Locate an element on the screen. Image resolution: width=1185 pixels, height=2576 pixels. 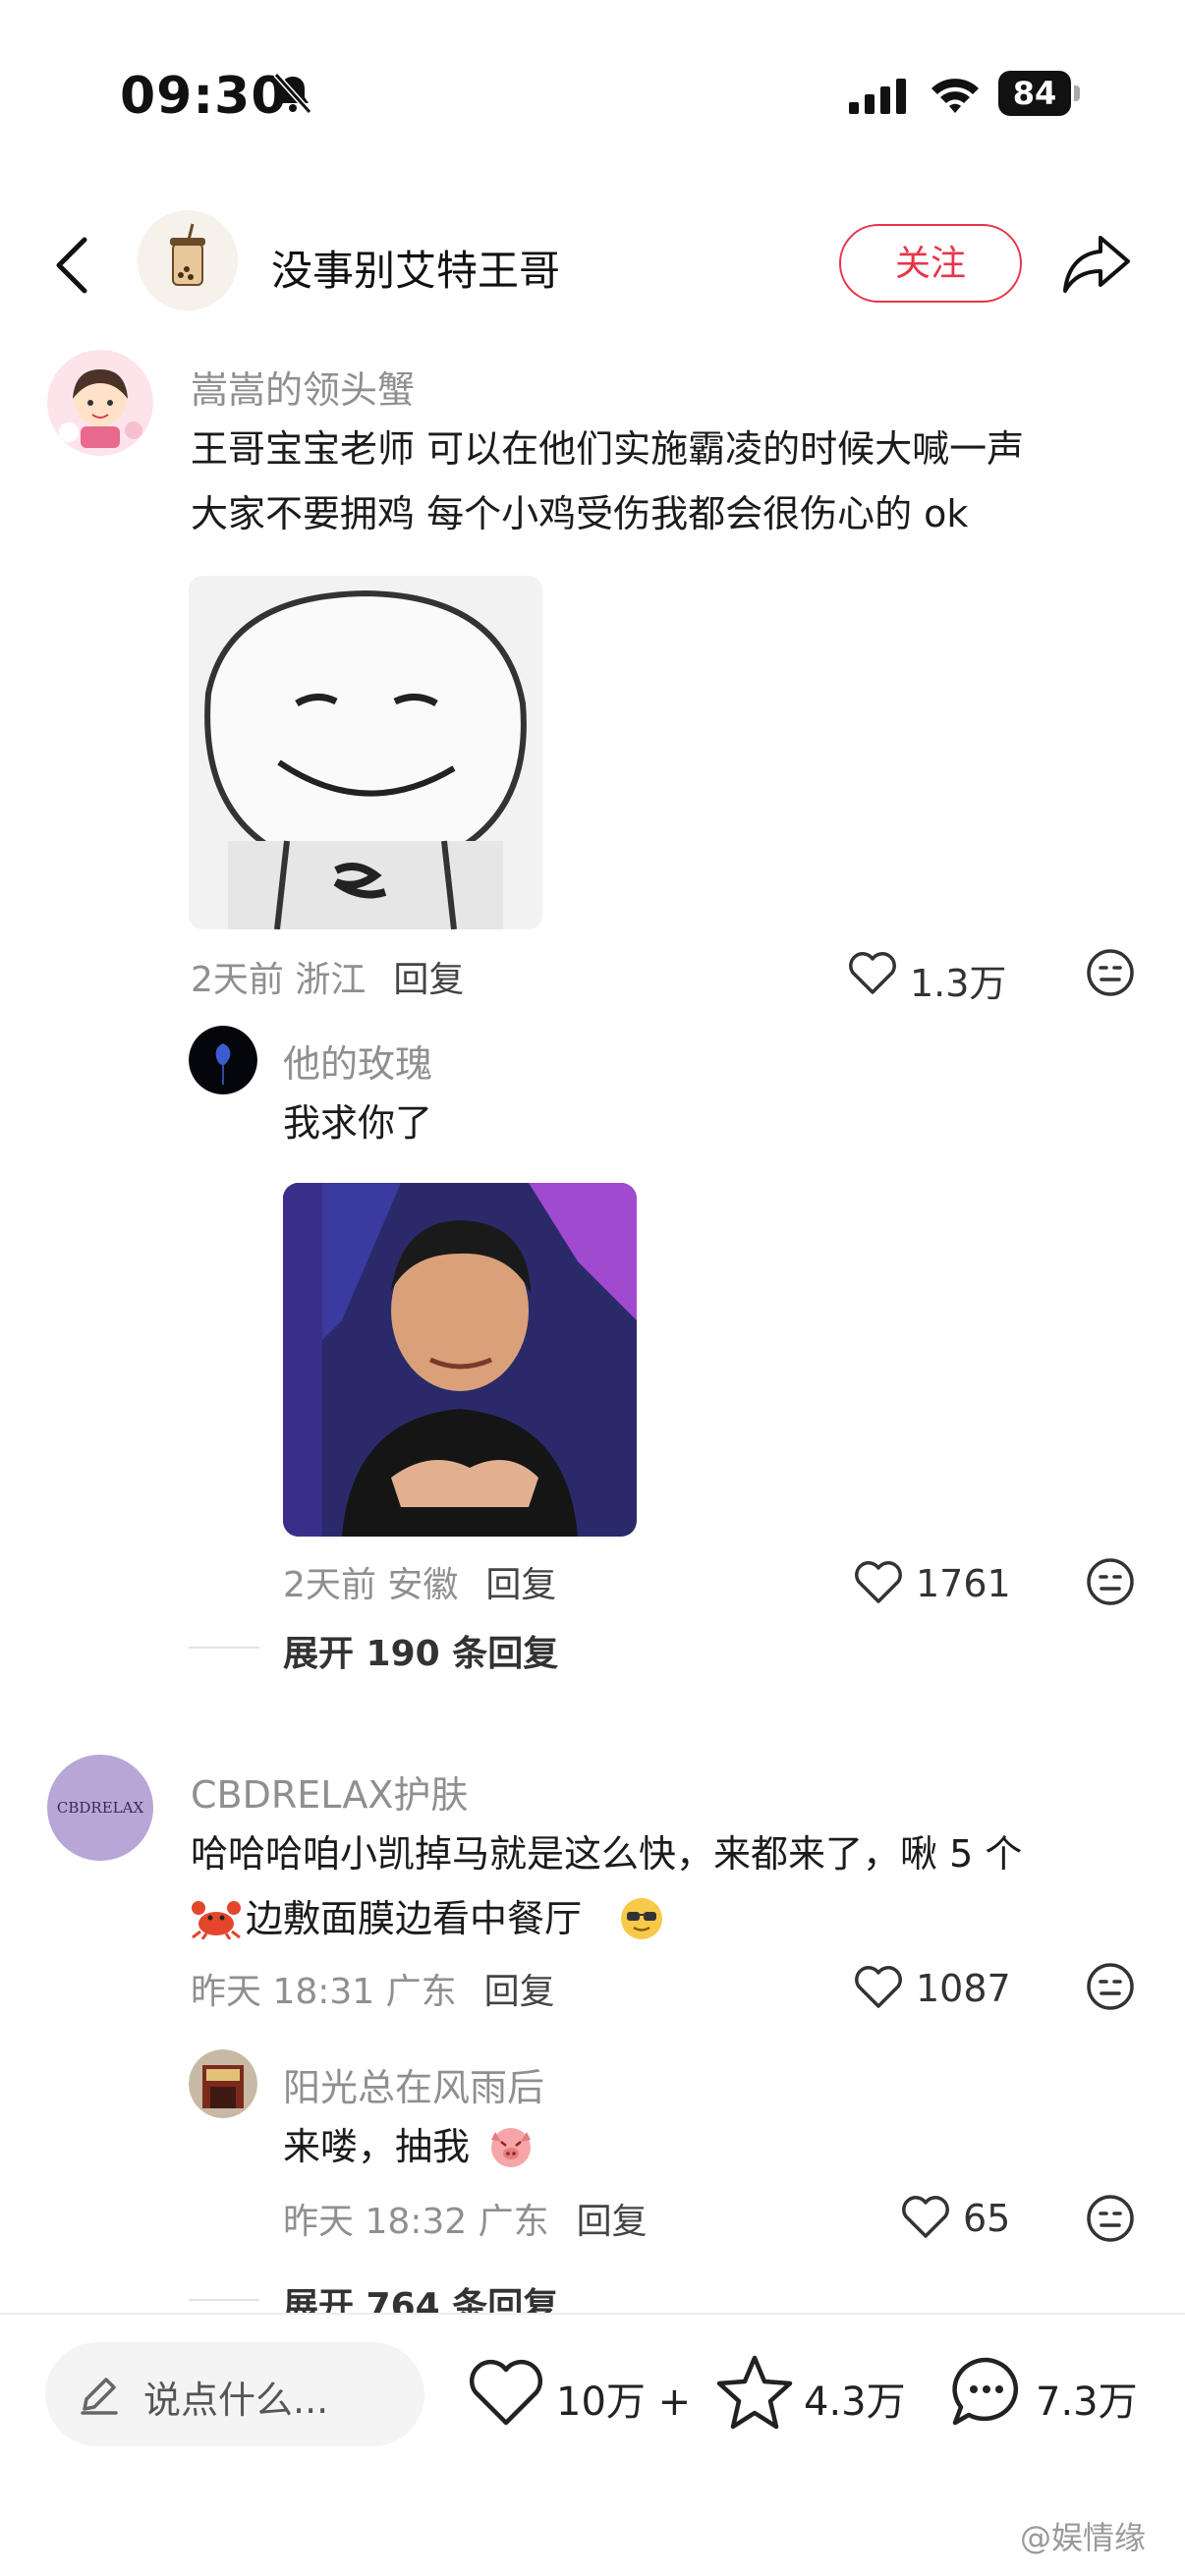
crab-emoji is located at coordinates (216, 1920).